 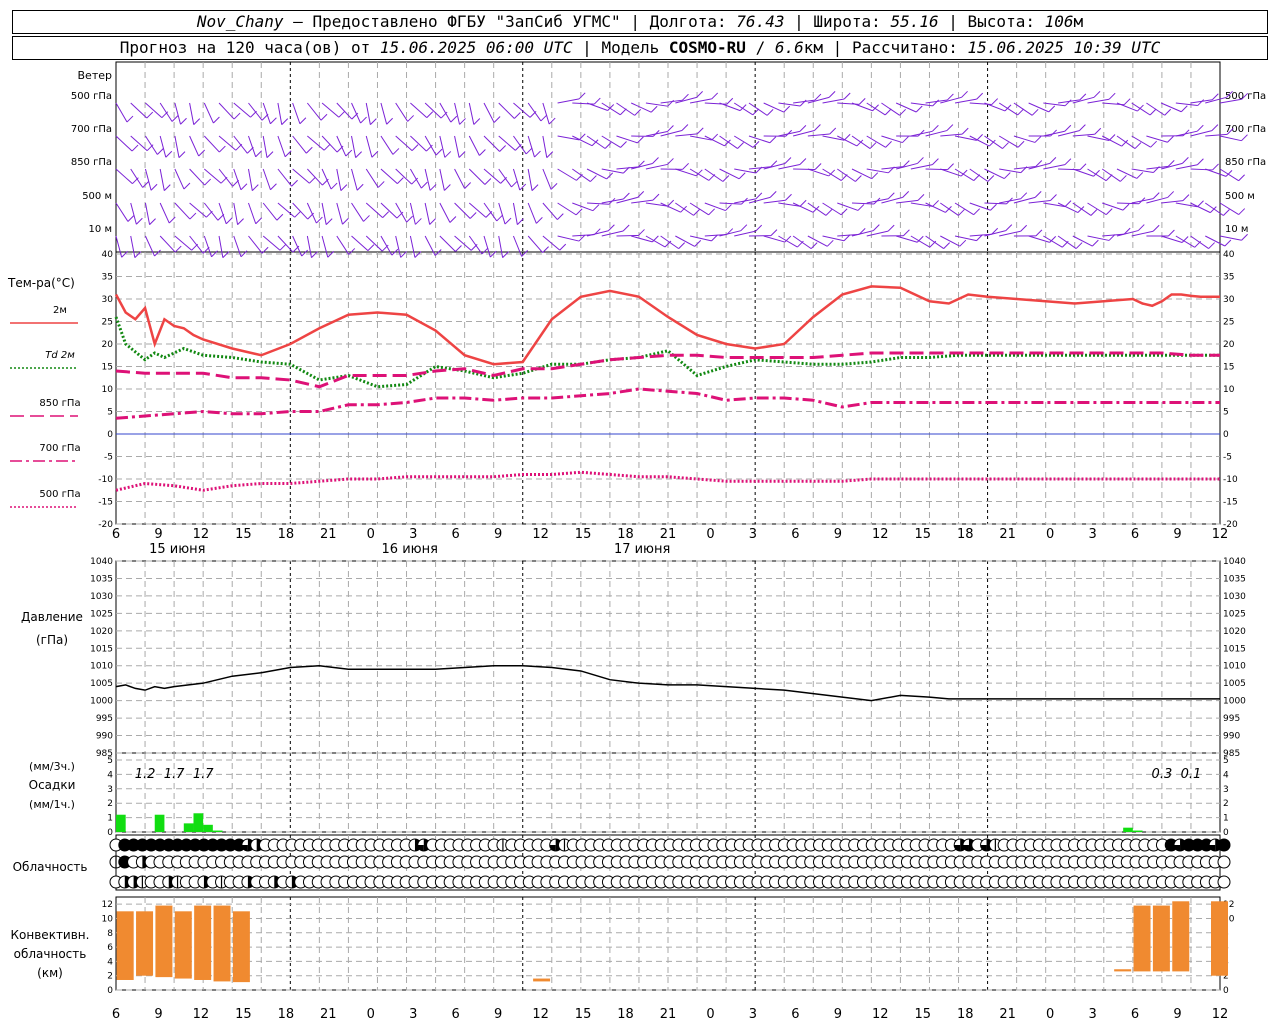 What do you see at coordinates (1191, 774) in the screenshot?
I see `precip-total: 0.1` at bounding box center [1191, 774].